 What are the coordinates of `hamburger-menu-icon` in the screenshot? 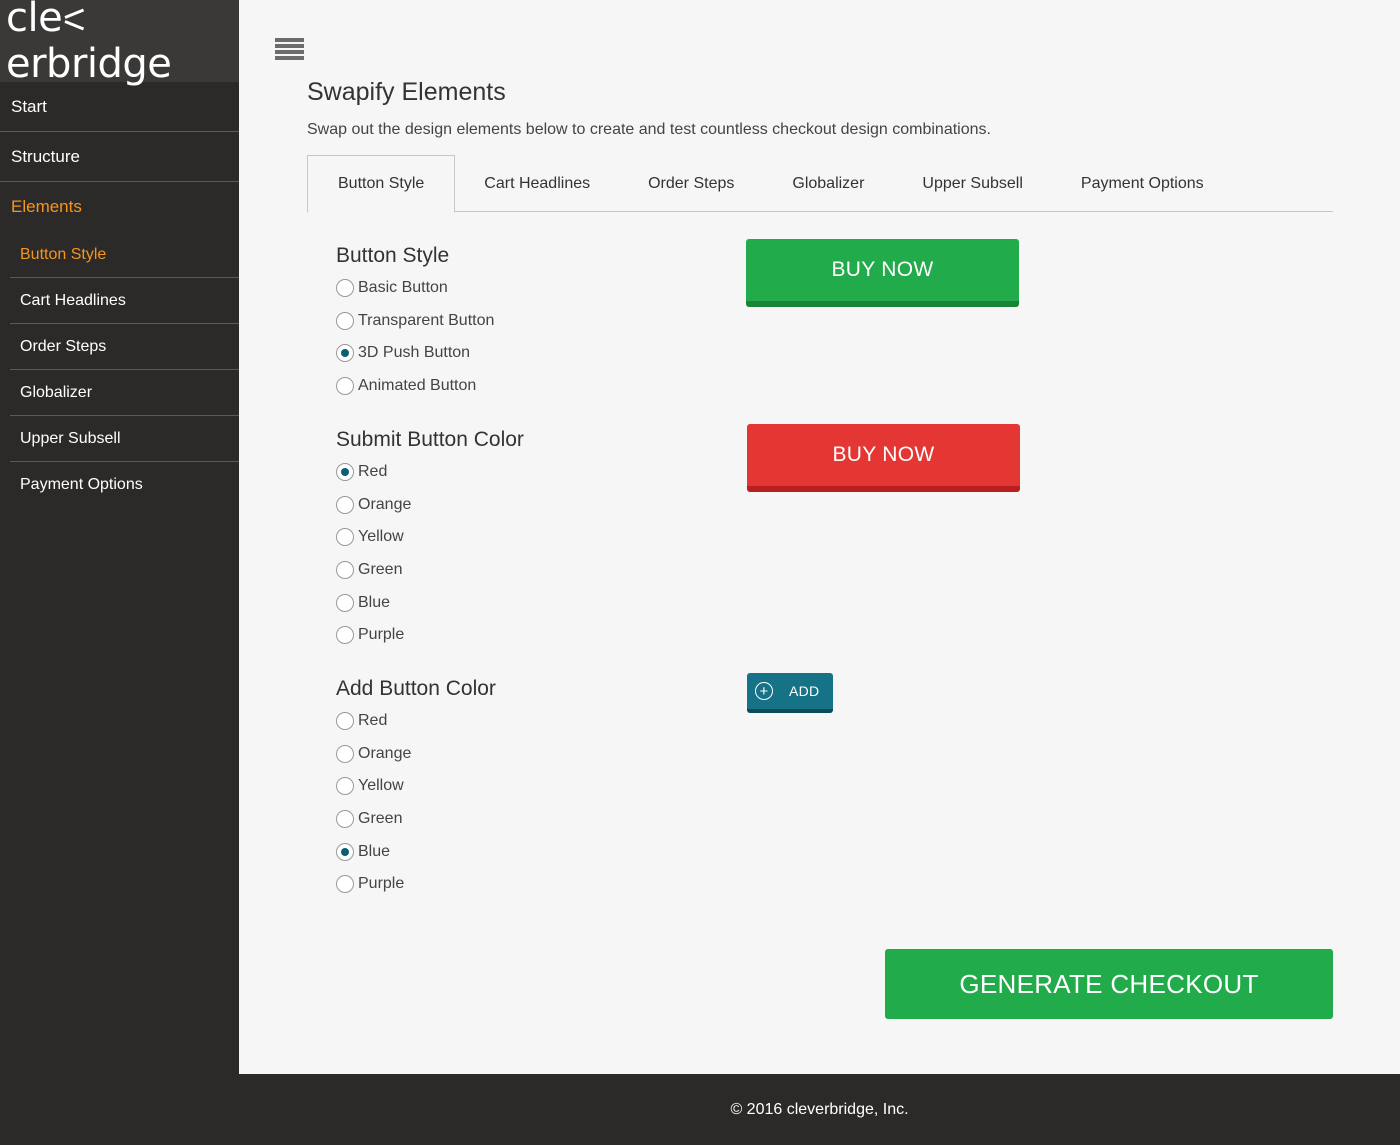 It's located at (289, 49).